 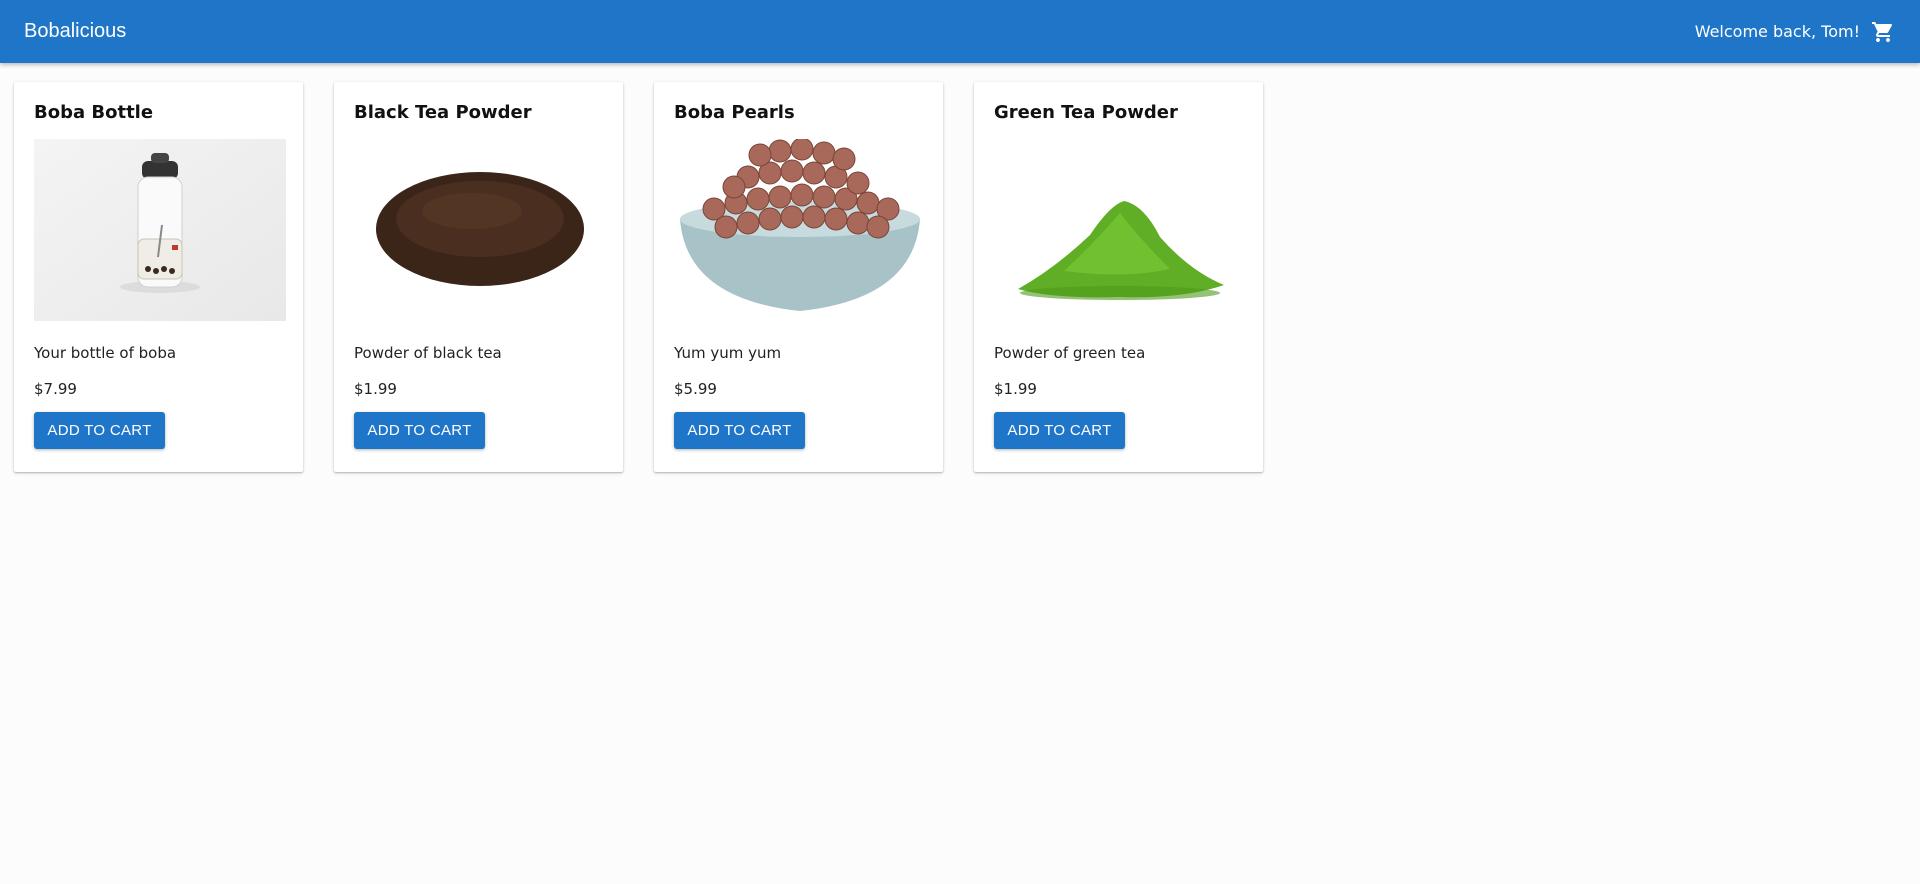 What do you see at coordinates (695, 389) in the screenshot?
I see `product-price: $5.99` at bounding box center [695, 389].